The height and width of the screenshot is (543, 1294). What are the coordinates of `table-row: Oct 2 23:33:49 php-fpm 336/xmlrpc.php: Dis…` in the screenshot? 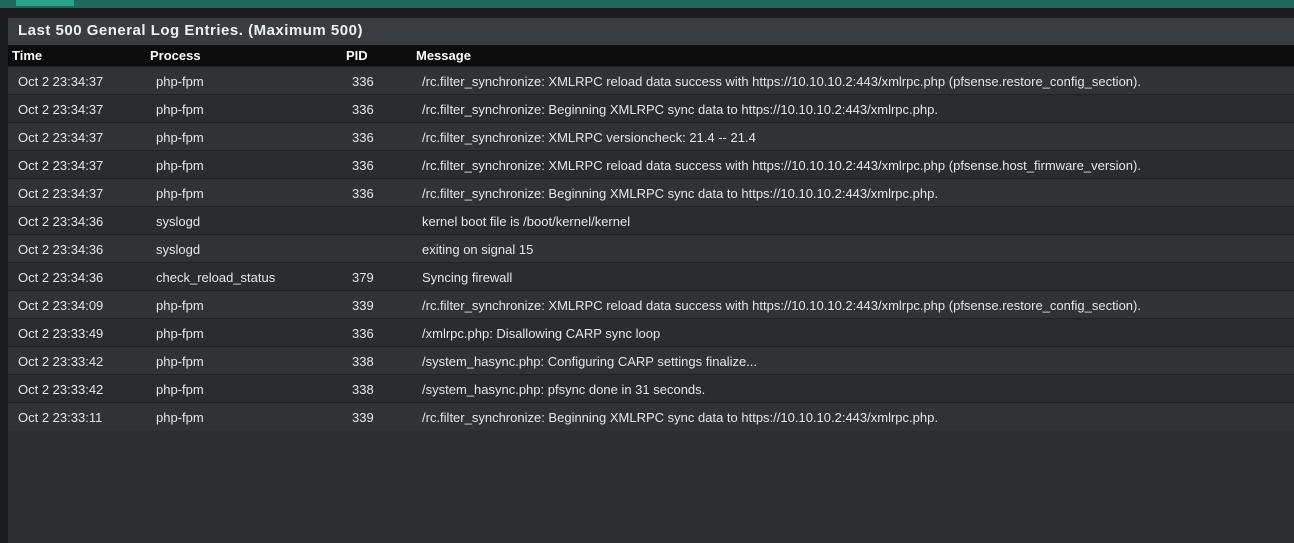 It's located at (651, 332).